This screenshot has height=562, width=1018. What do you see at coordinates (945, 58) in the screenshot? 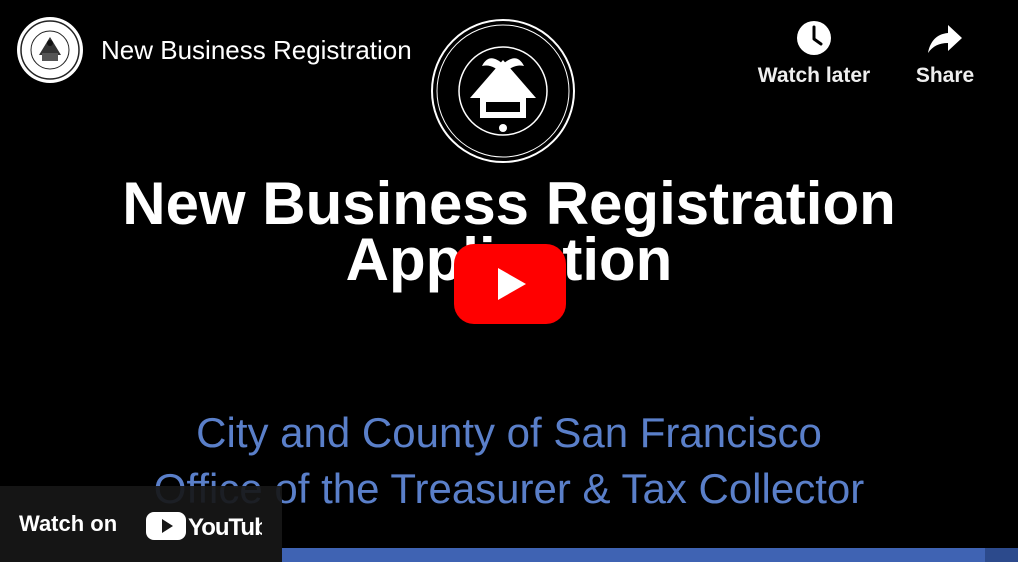
I see `share-button: Share` at bounding box center [945, 58].